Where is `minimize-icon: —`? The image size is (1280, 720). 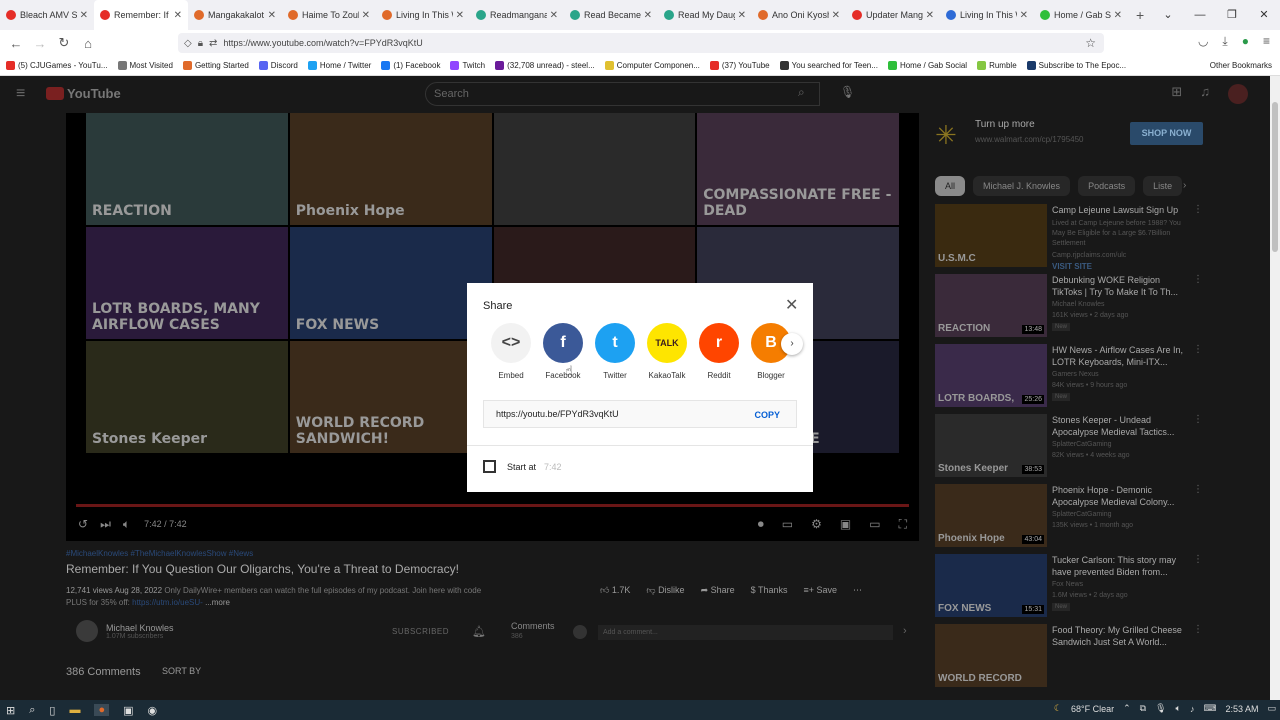
minimize-icon: — is located at coordinates (1200, 15).